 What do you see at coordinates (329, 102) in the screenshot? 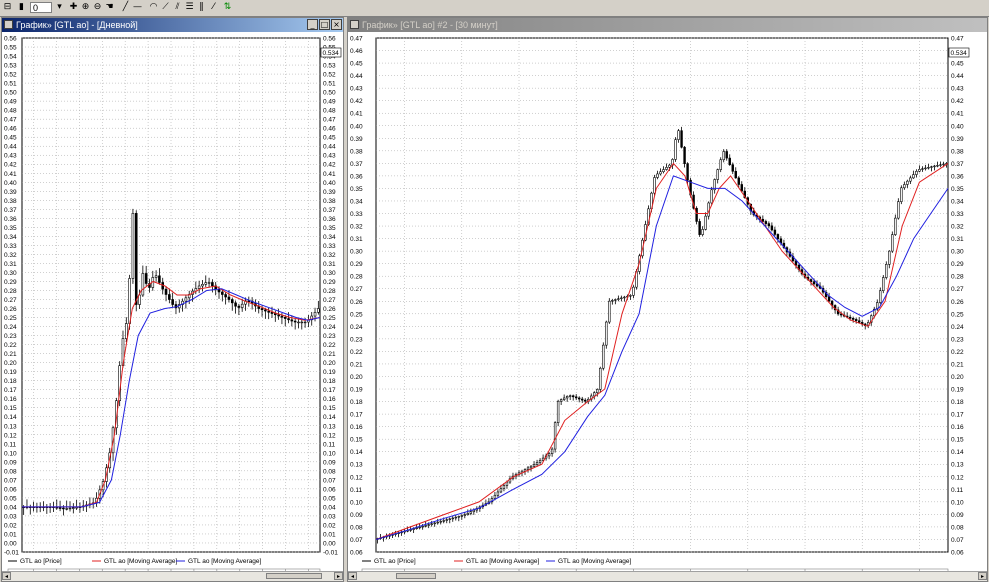
I see `y-tick-label-right: 0.49` at bounding box center [329, 102].